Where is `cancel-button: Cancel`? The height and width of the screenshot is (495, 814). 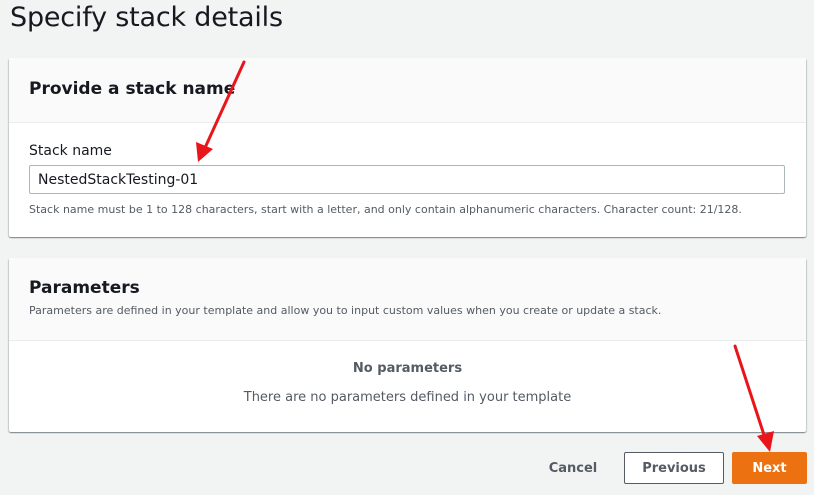 cancel-button: Cancel is located at coordinates (573, 468).